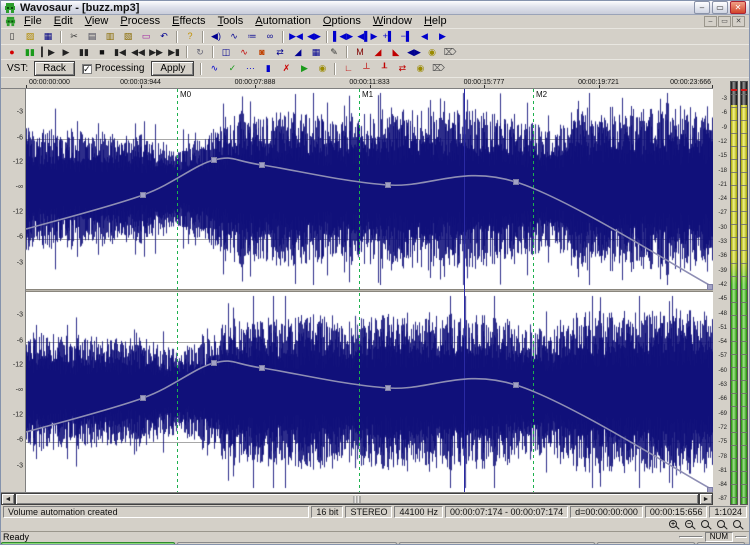 The width and height of the screenshot is (750, 545). I want to click on undo-icon: ↶, so click(164, 36).